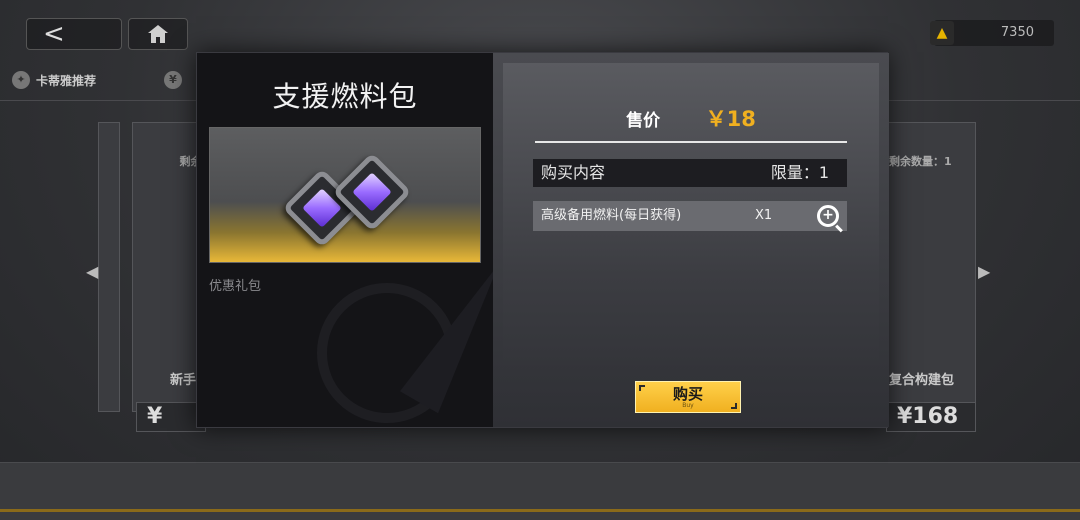 This screenshot has height=520, width=1080. I want to click on price-value: ￥18, so click(730, 119).